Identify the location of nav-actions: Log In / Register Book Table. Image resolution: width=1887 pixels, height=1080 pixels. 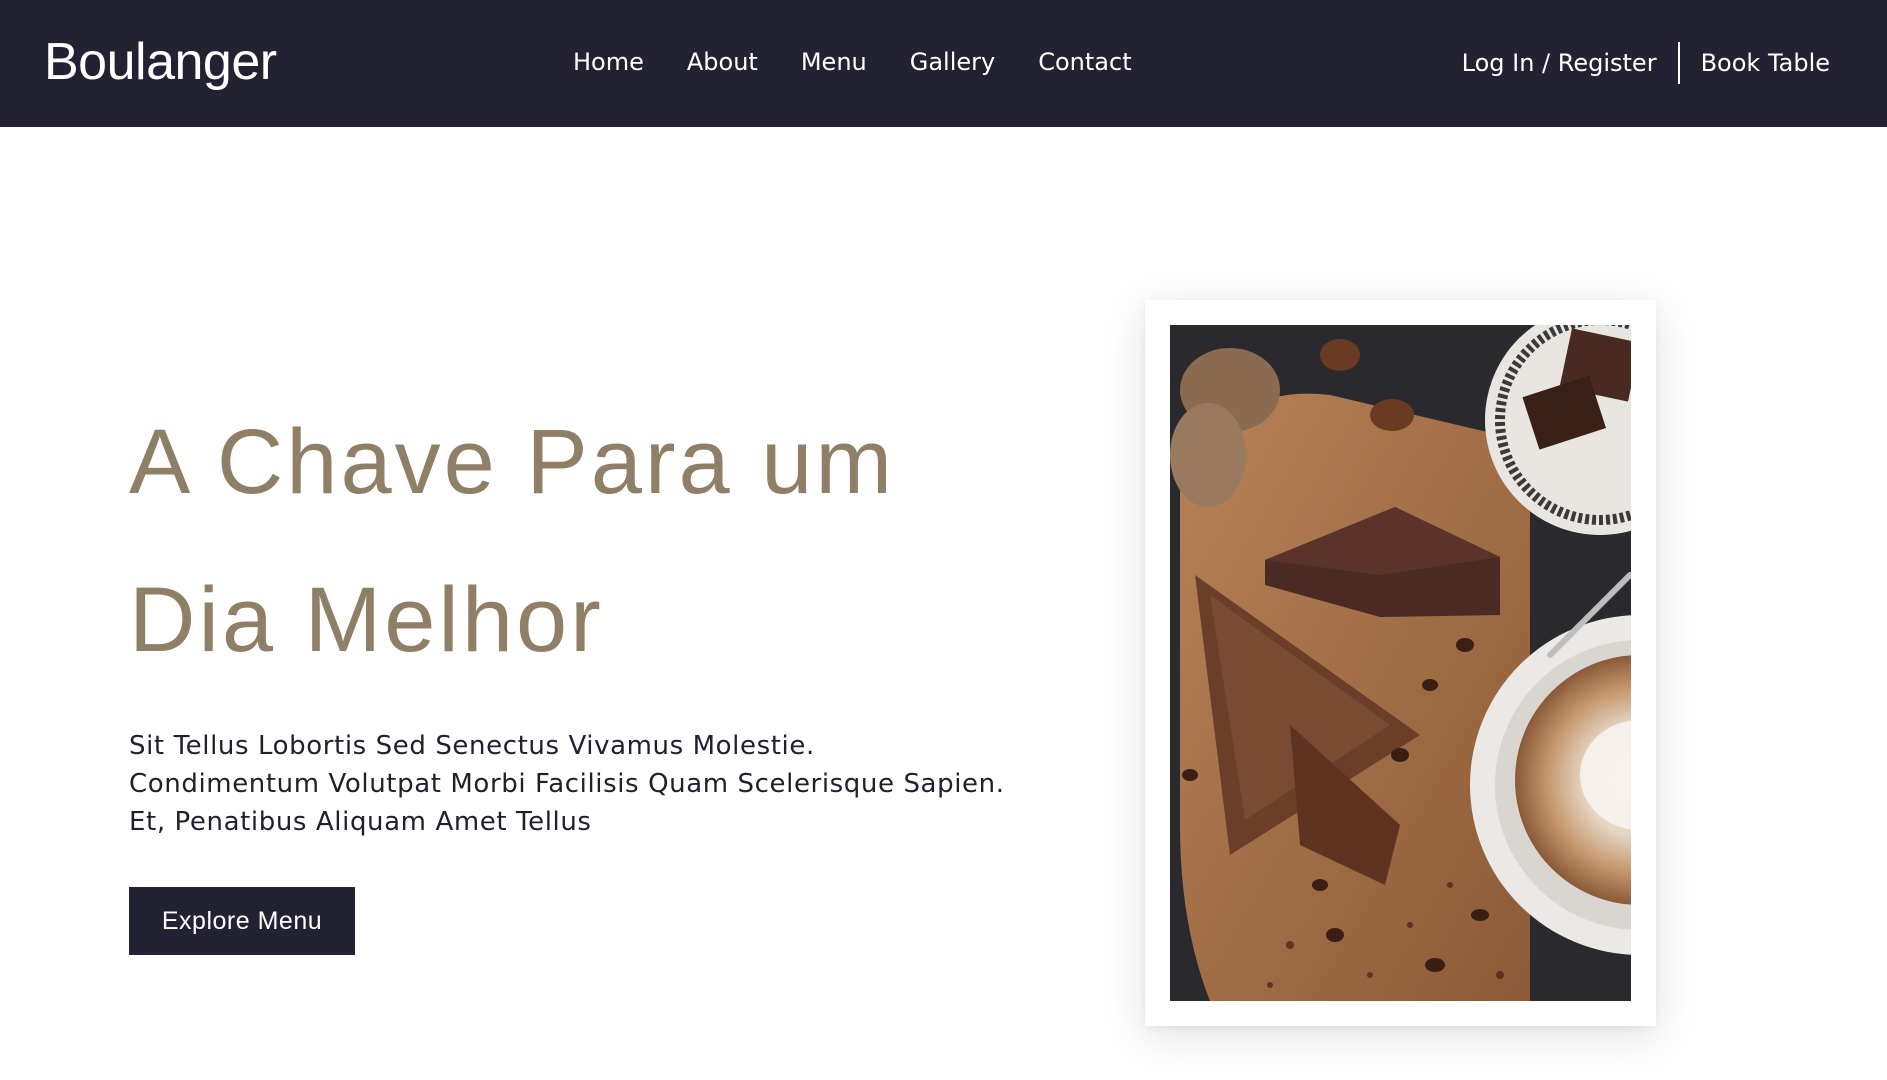
(1646, 63).